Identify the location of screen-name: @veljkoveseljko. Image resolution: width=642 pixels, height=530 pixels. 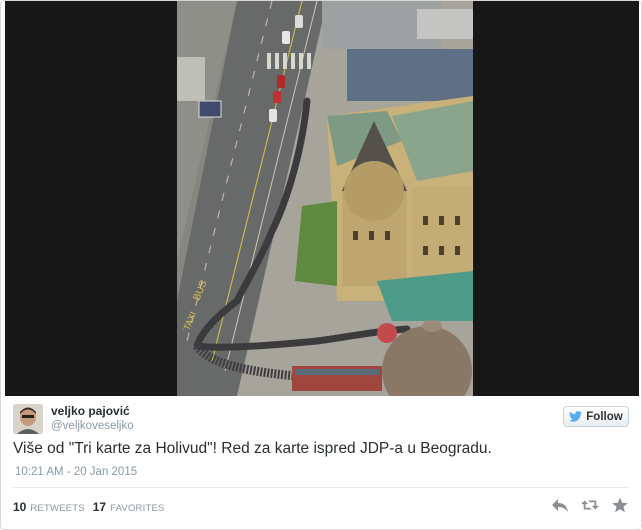
(92, 426).